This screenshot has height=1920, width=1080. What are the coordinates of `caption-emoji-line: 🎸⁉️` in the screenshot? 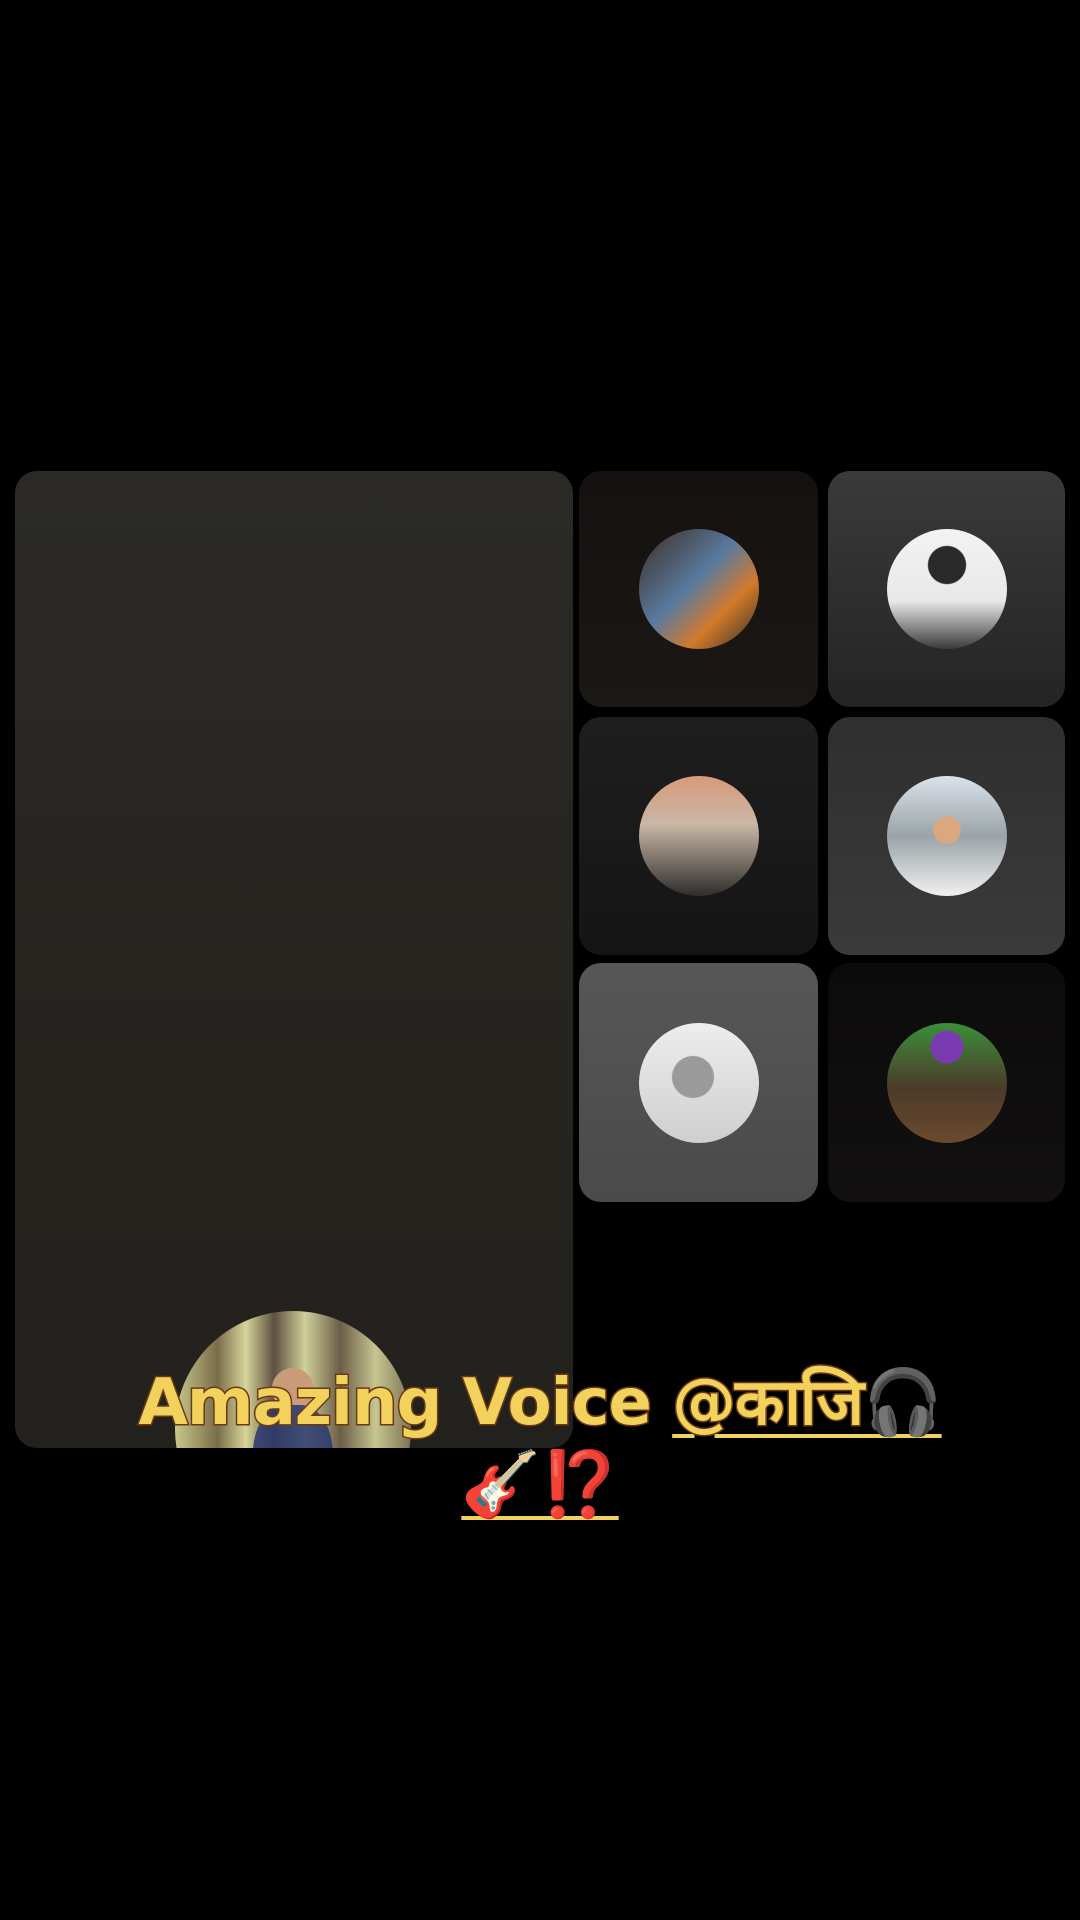 It's located at (540, 1485).